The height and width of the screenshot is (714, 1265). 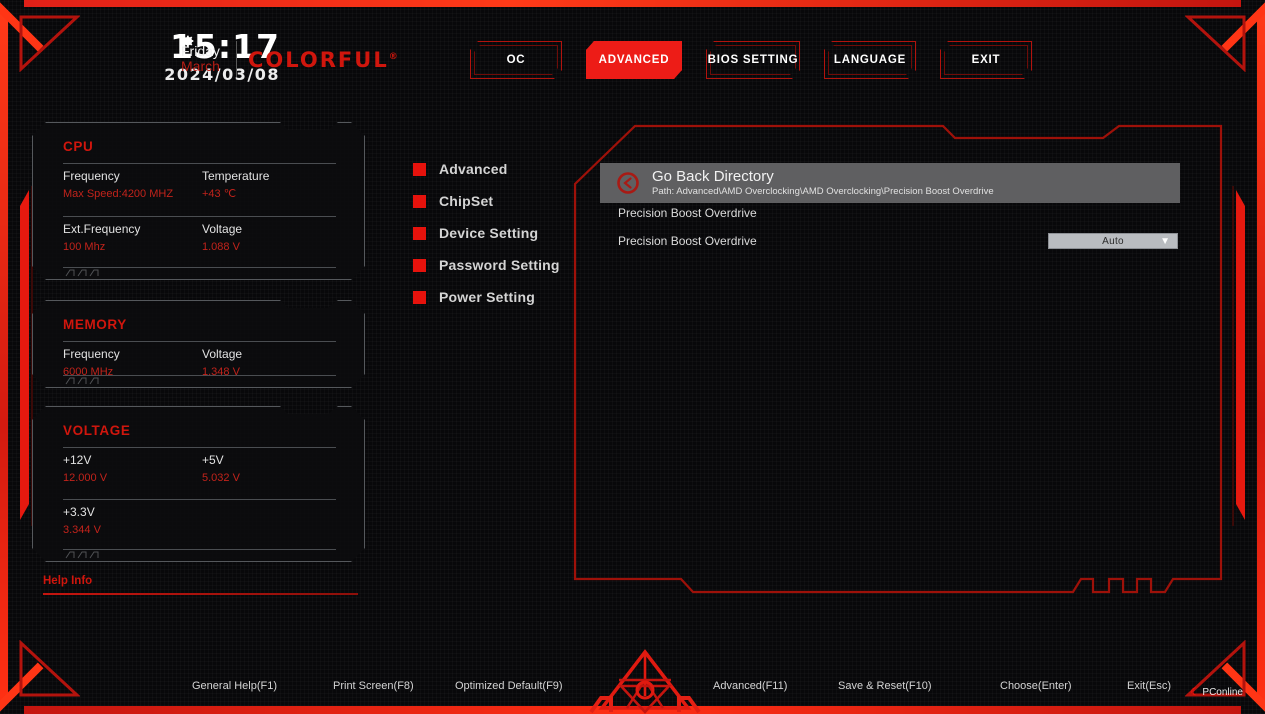 I want to click on menu-item-advanced: Advanced, so click(x=486, y=169).